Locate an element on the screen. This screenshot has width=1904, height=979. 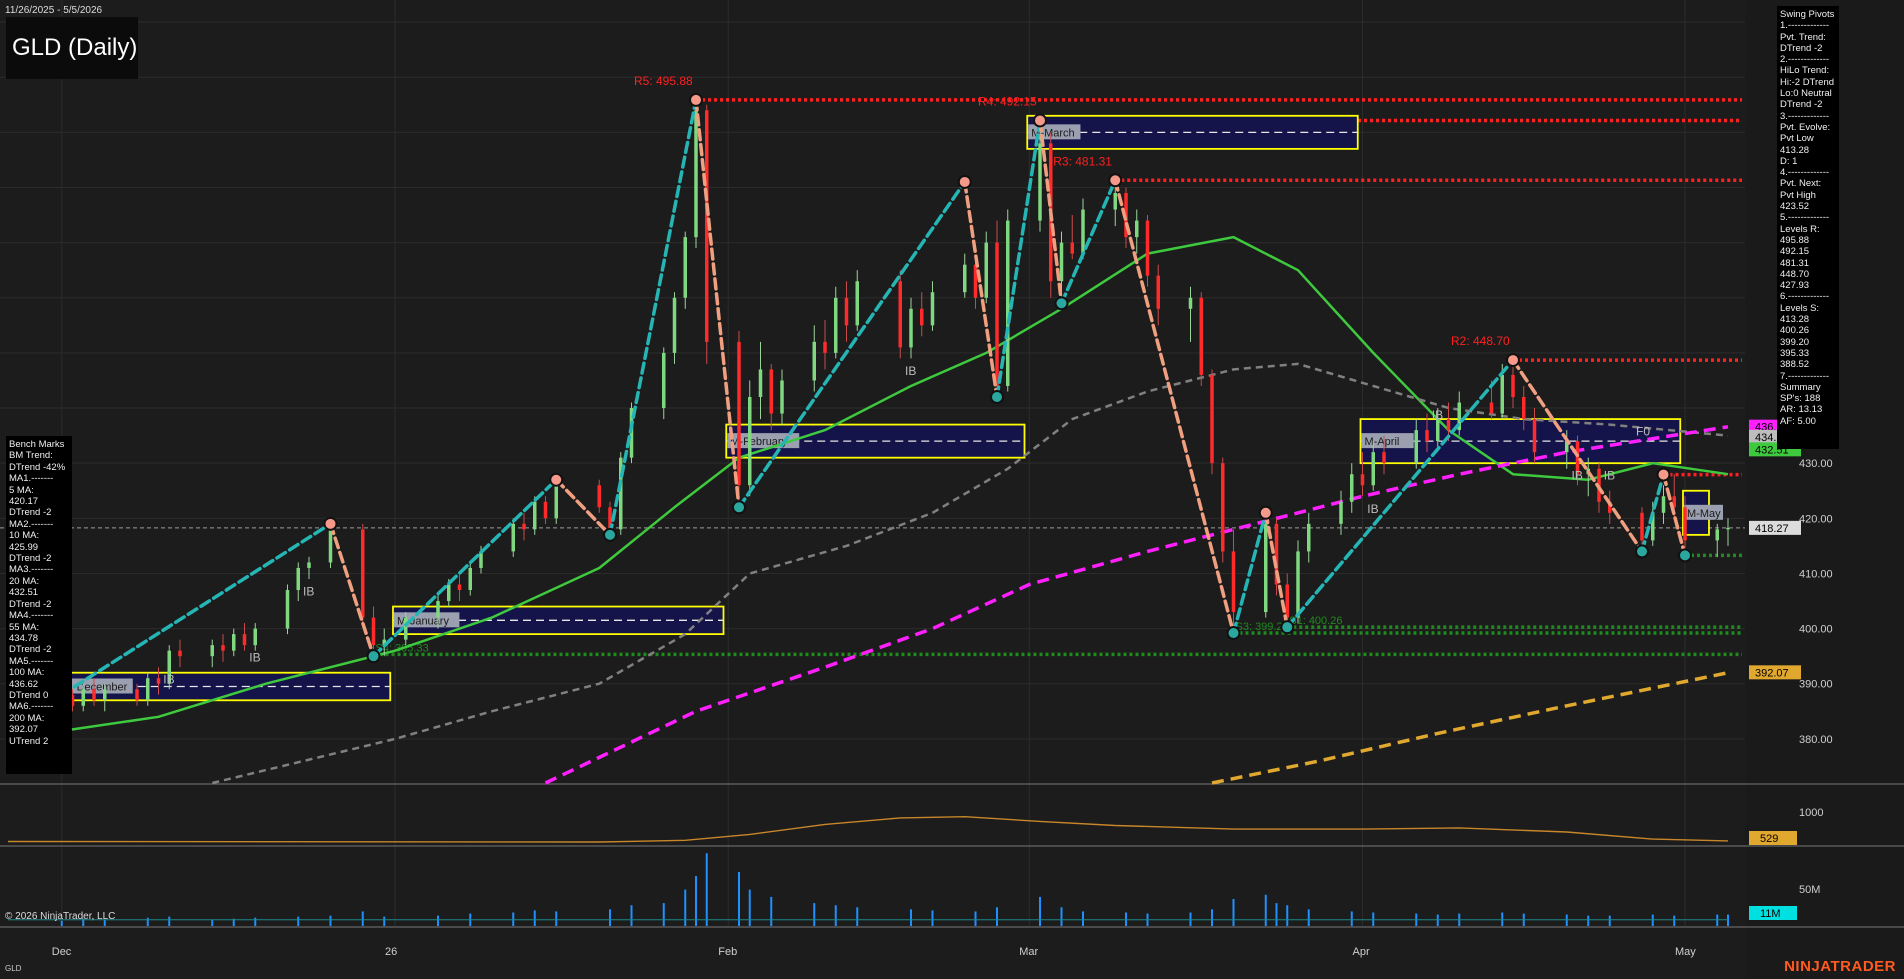
benchmarks-line: MA5.------- is located at coordinates (31, 661).